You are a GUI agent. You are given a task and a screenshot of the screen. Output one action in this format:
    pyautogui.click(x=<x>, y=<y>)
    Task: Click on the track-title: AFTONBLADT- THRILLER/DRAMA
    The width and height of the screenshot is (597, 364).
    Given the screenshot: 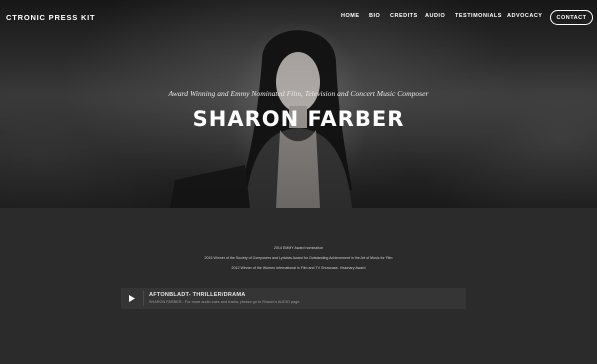 What is the action you would take?
    pyautogui.click(x=197, y=295)
    